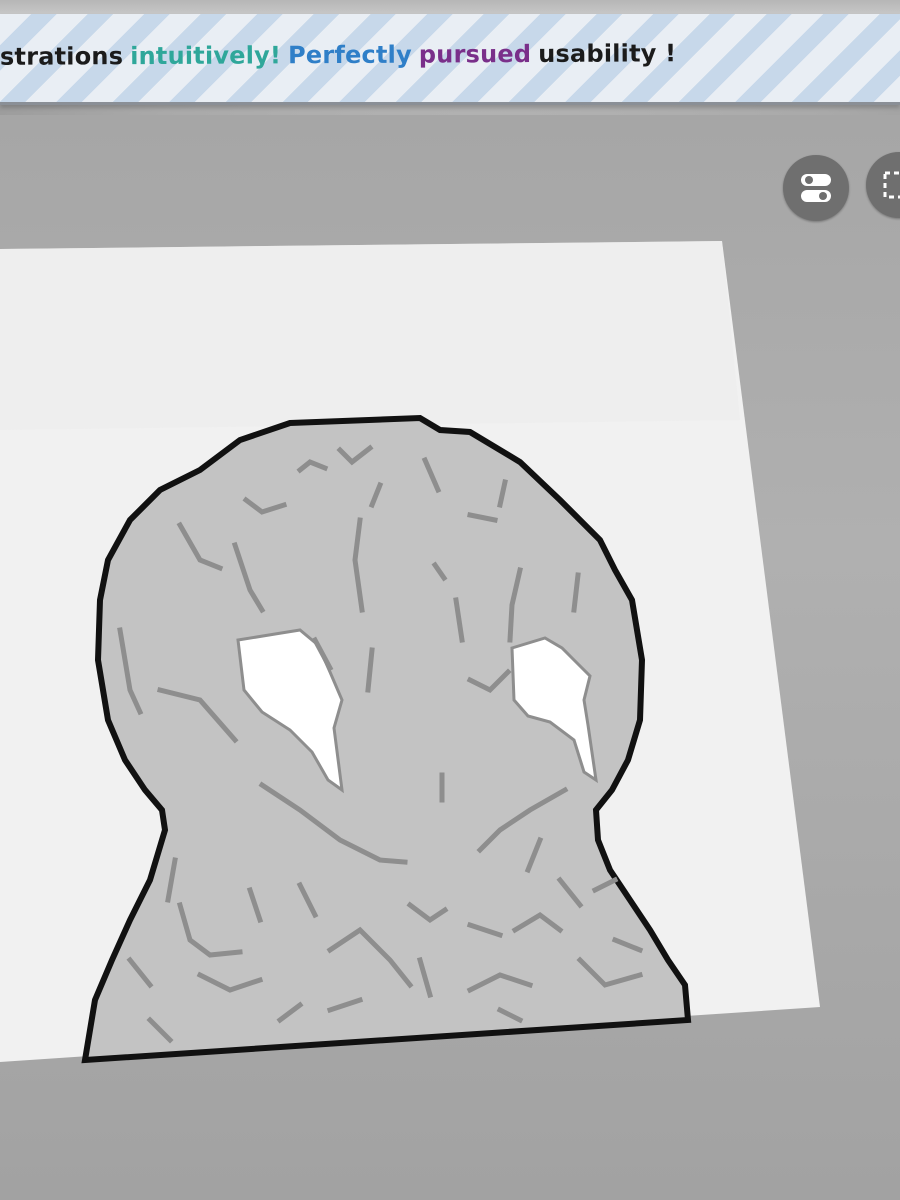  Describe the element at coordinates (370, 335) in the screenshot. I see `canvas-paper-shade` at that location.